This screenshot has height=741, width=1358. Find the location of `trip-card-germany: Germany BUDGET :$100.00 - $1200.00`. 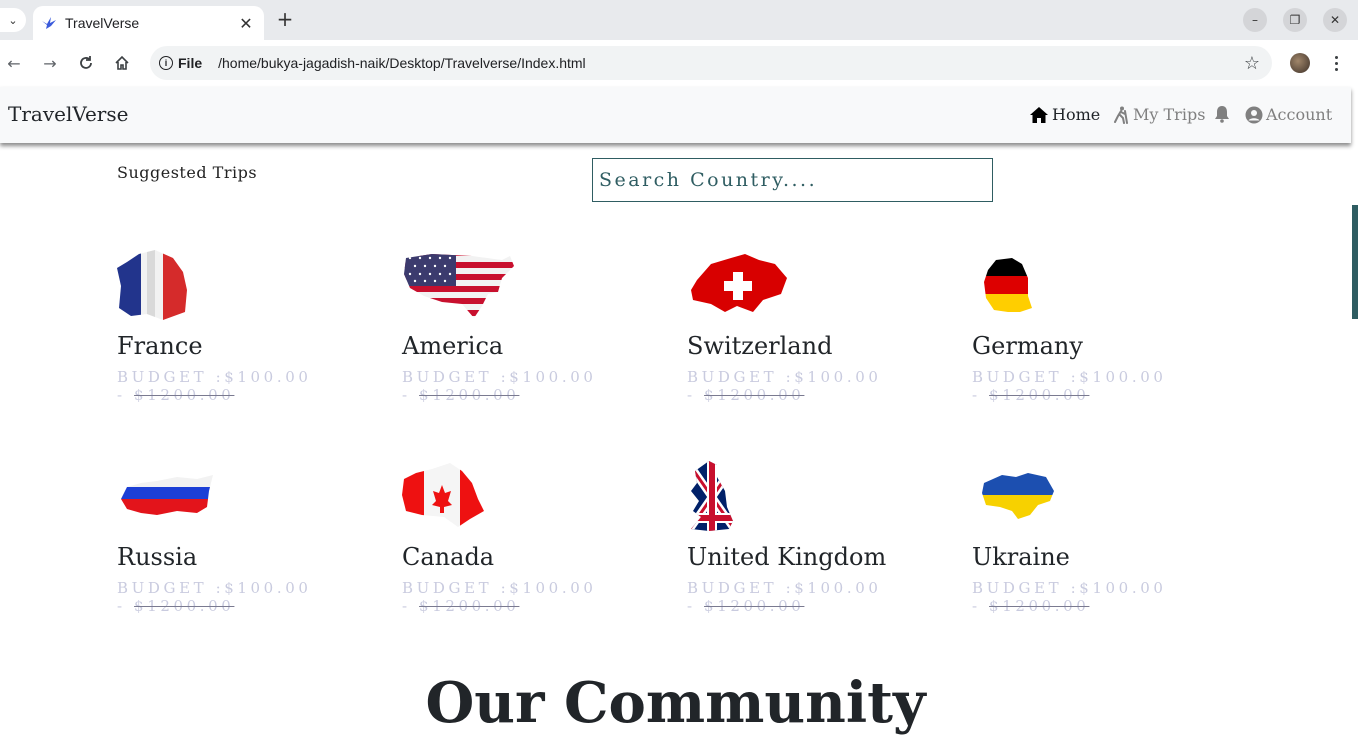

trip-card-germany: Germany BUDGET :$100.00 - $1200.00 is located at coordinates (1102, 330).